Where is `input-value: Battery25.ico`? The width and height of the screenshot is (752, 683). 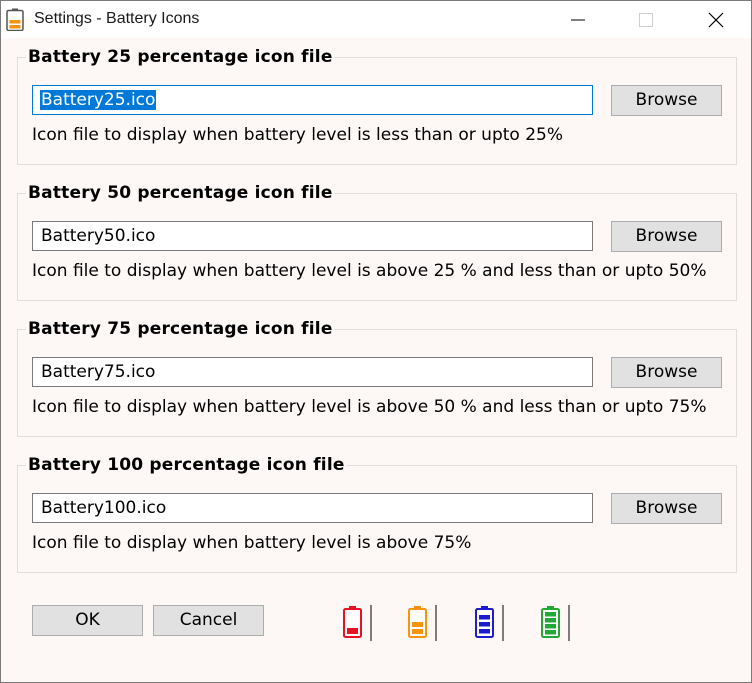 input-value: Battery25.ico is located at coordinates (98, 100).